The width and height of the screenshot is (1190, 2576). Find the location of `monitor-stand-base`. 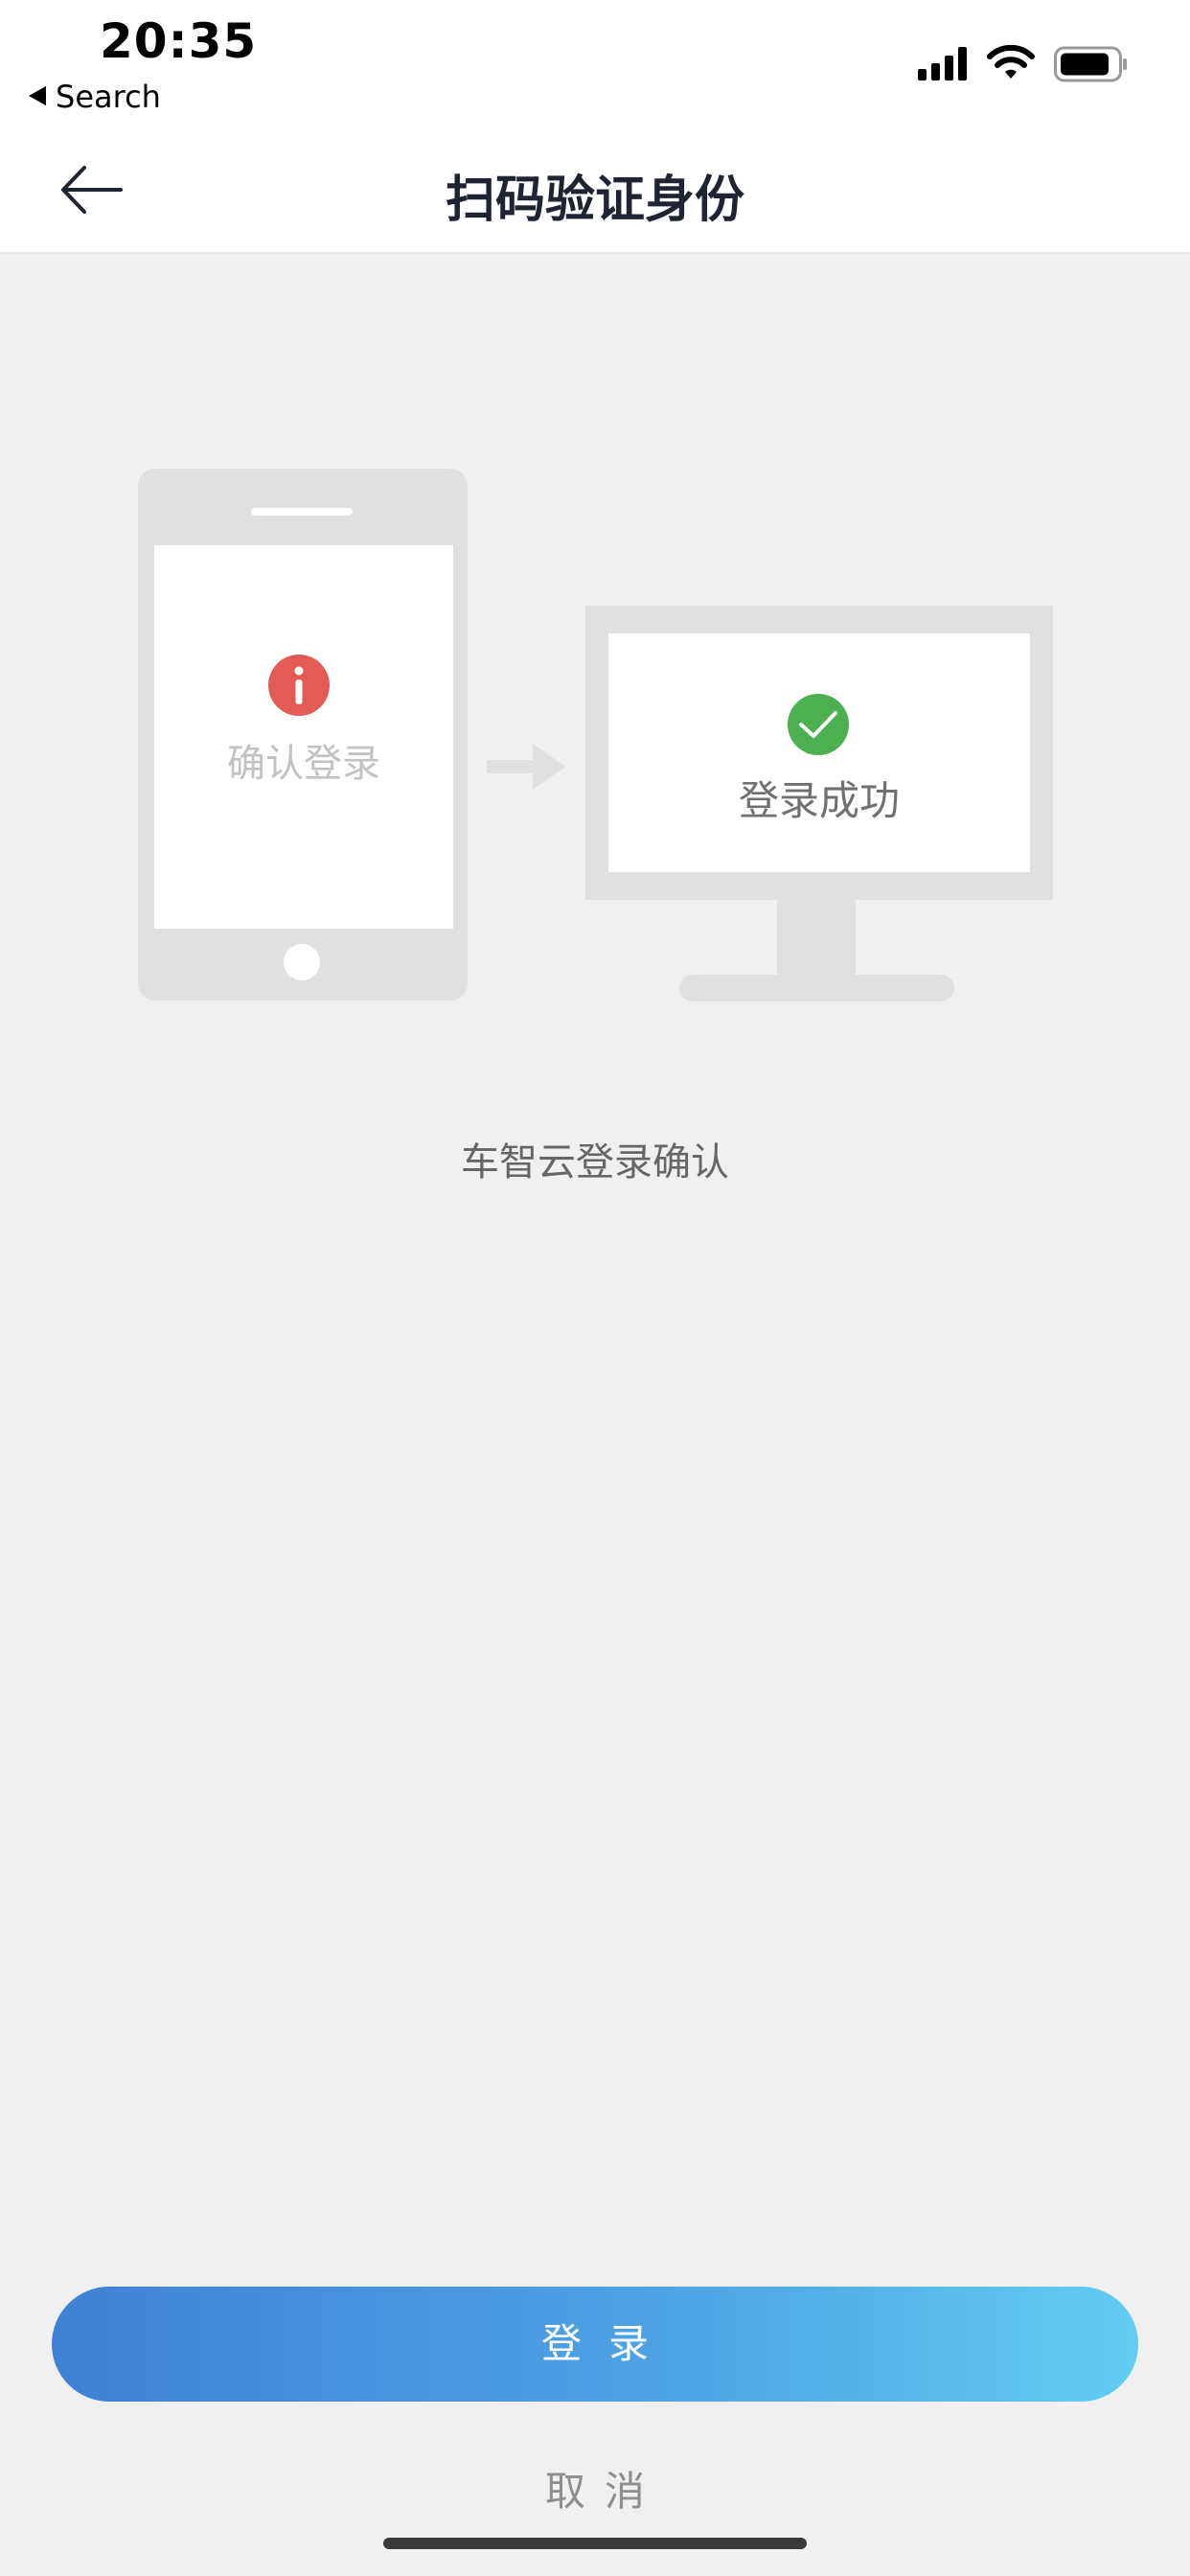

monitor-stand-base is located at coordinates (817, 988).